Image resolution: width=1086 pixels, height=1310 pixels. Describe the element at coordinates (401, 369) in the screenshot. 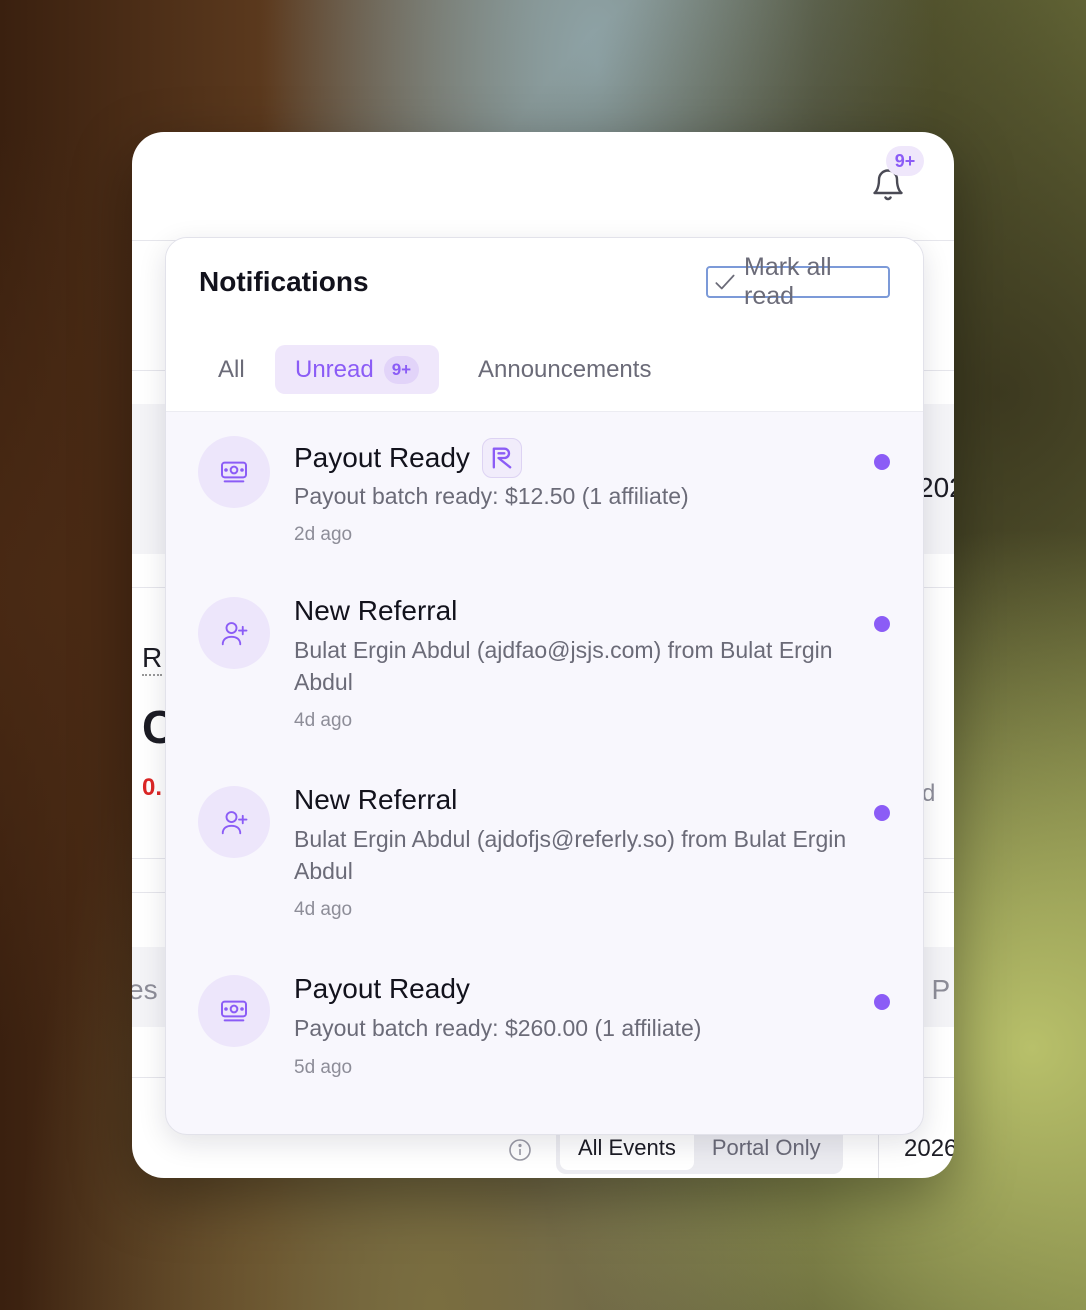

I see `unread-count-badge: 9+` at that location.